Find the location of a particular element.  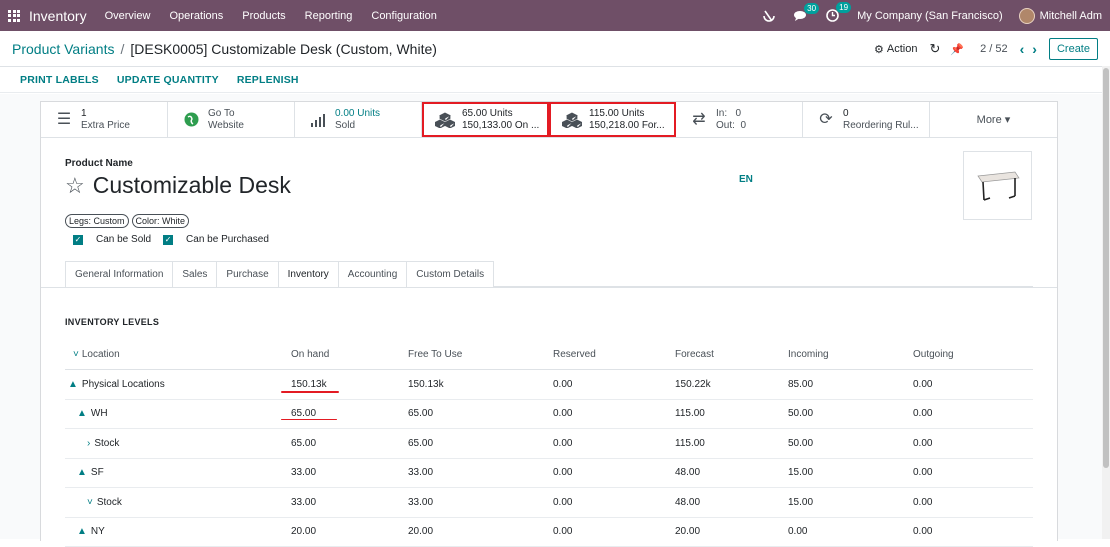

menu-products: Products is located at coordinates (263, 16).